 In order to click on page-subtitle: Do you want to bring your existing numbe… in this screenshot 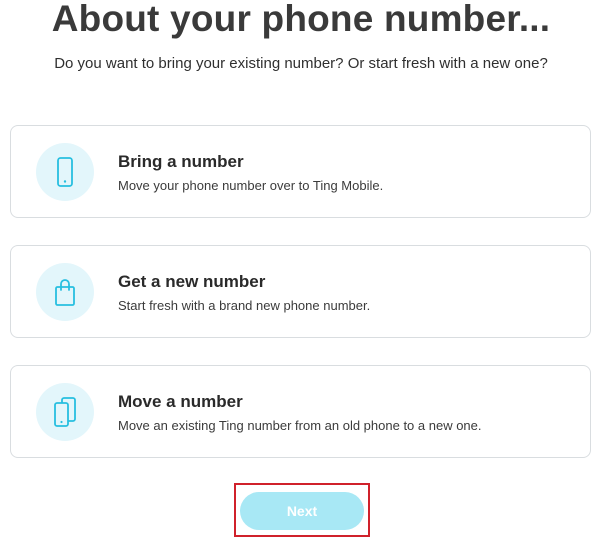, I will do `click(301, 63)`.